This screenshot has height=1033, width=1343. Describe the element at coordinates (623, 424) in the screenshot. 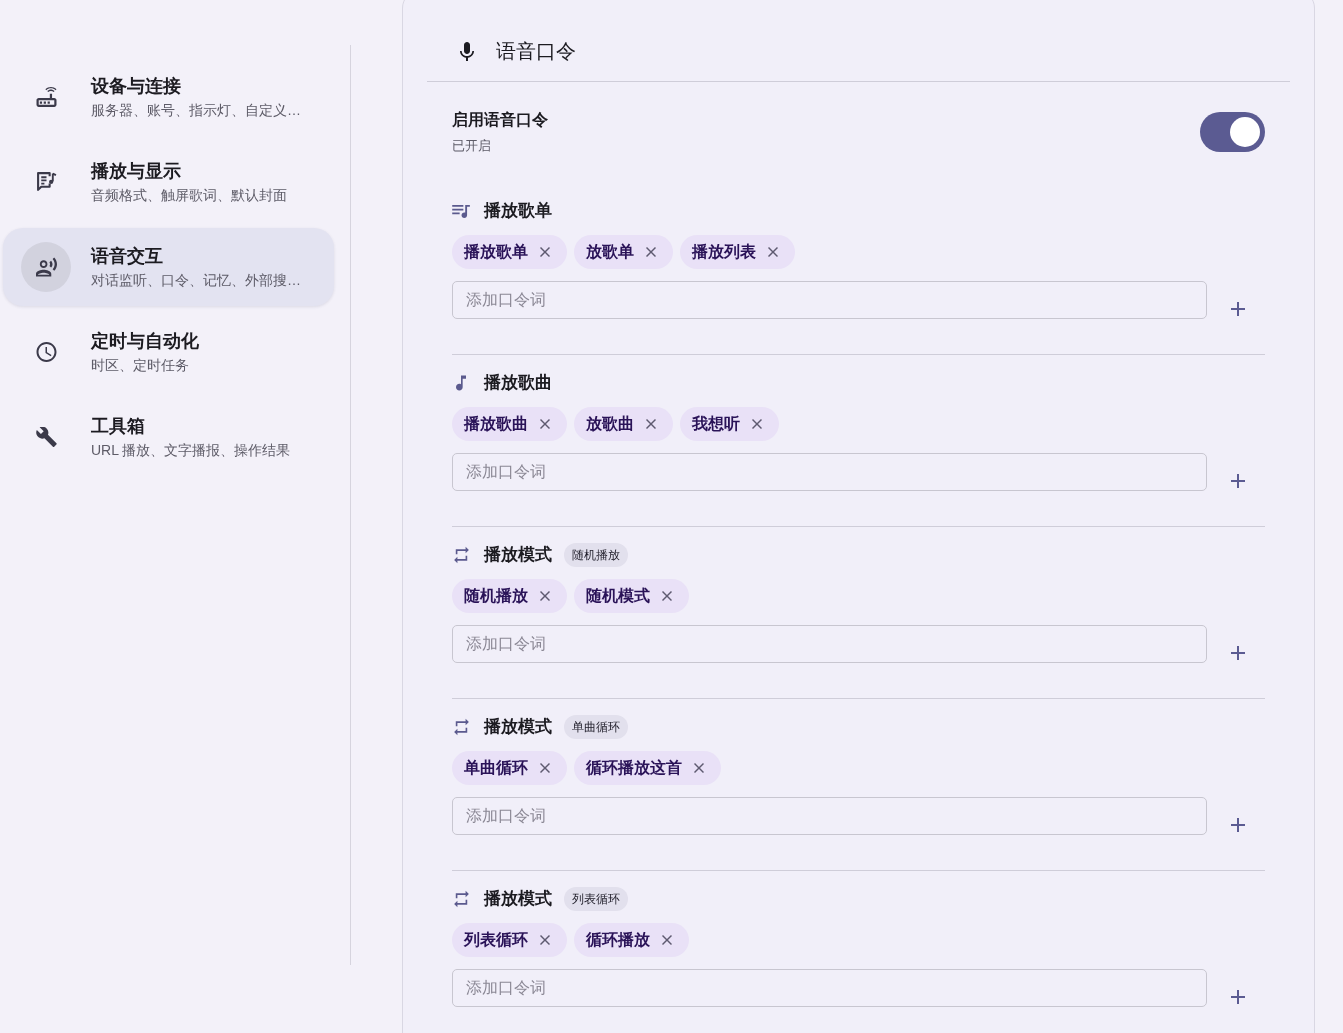

I see `keyword-chip: 放歌曲` at that location.